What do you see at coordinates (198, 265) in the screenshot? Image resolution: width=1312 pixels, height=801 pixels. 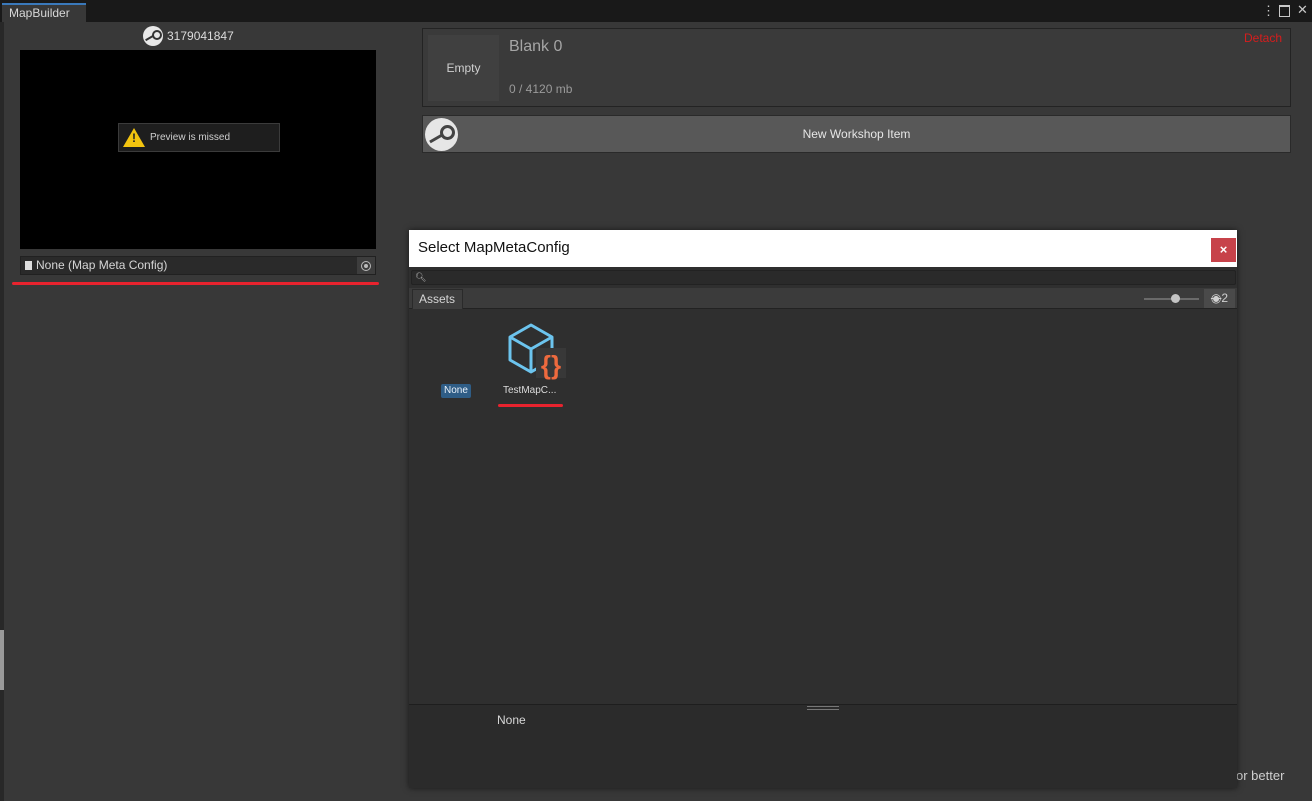 I see `map-meta-config-field: None (Map Meta Config)` at bounding box center [198, 265].